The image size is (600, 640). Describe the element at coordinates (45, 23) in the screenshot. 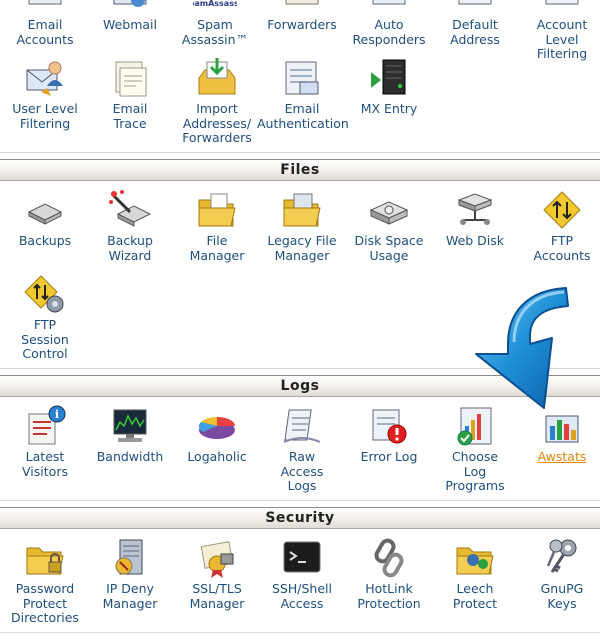

I see `email-accounts-link: Email Accounts` at that location.